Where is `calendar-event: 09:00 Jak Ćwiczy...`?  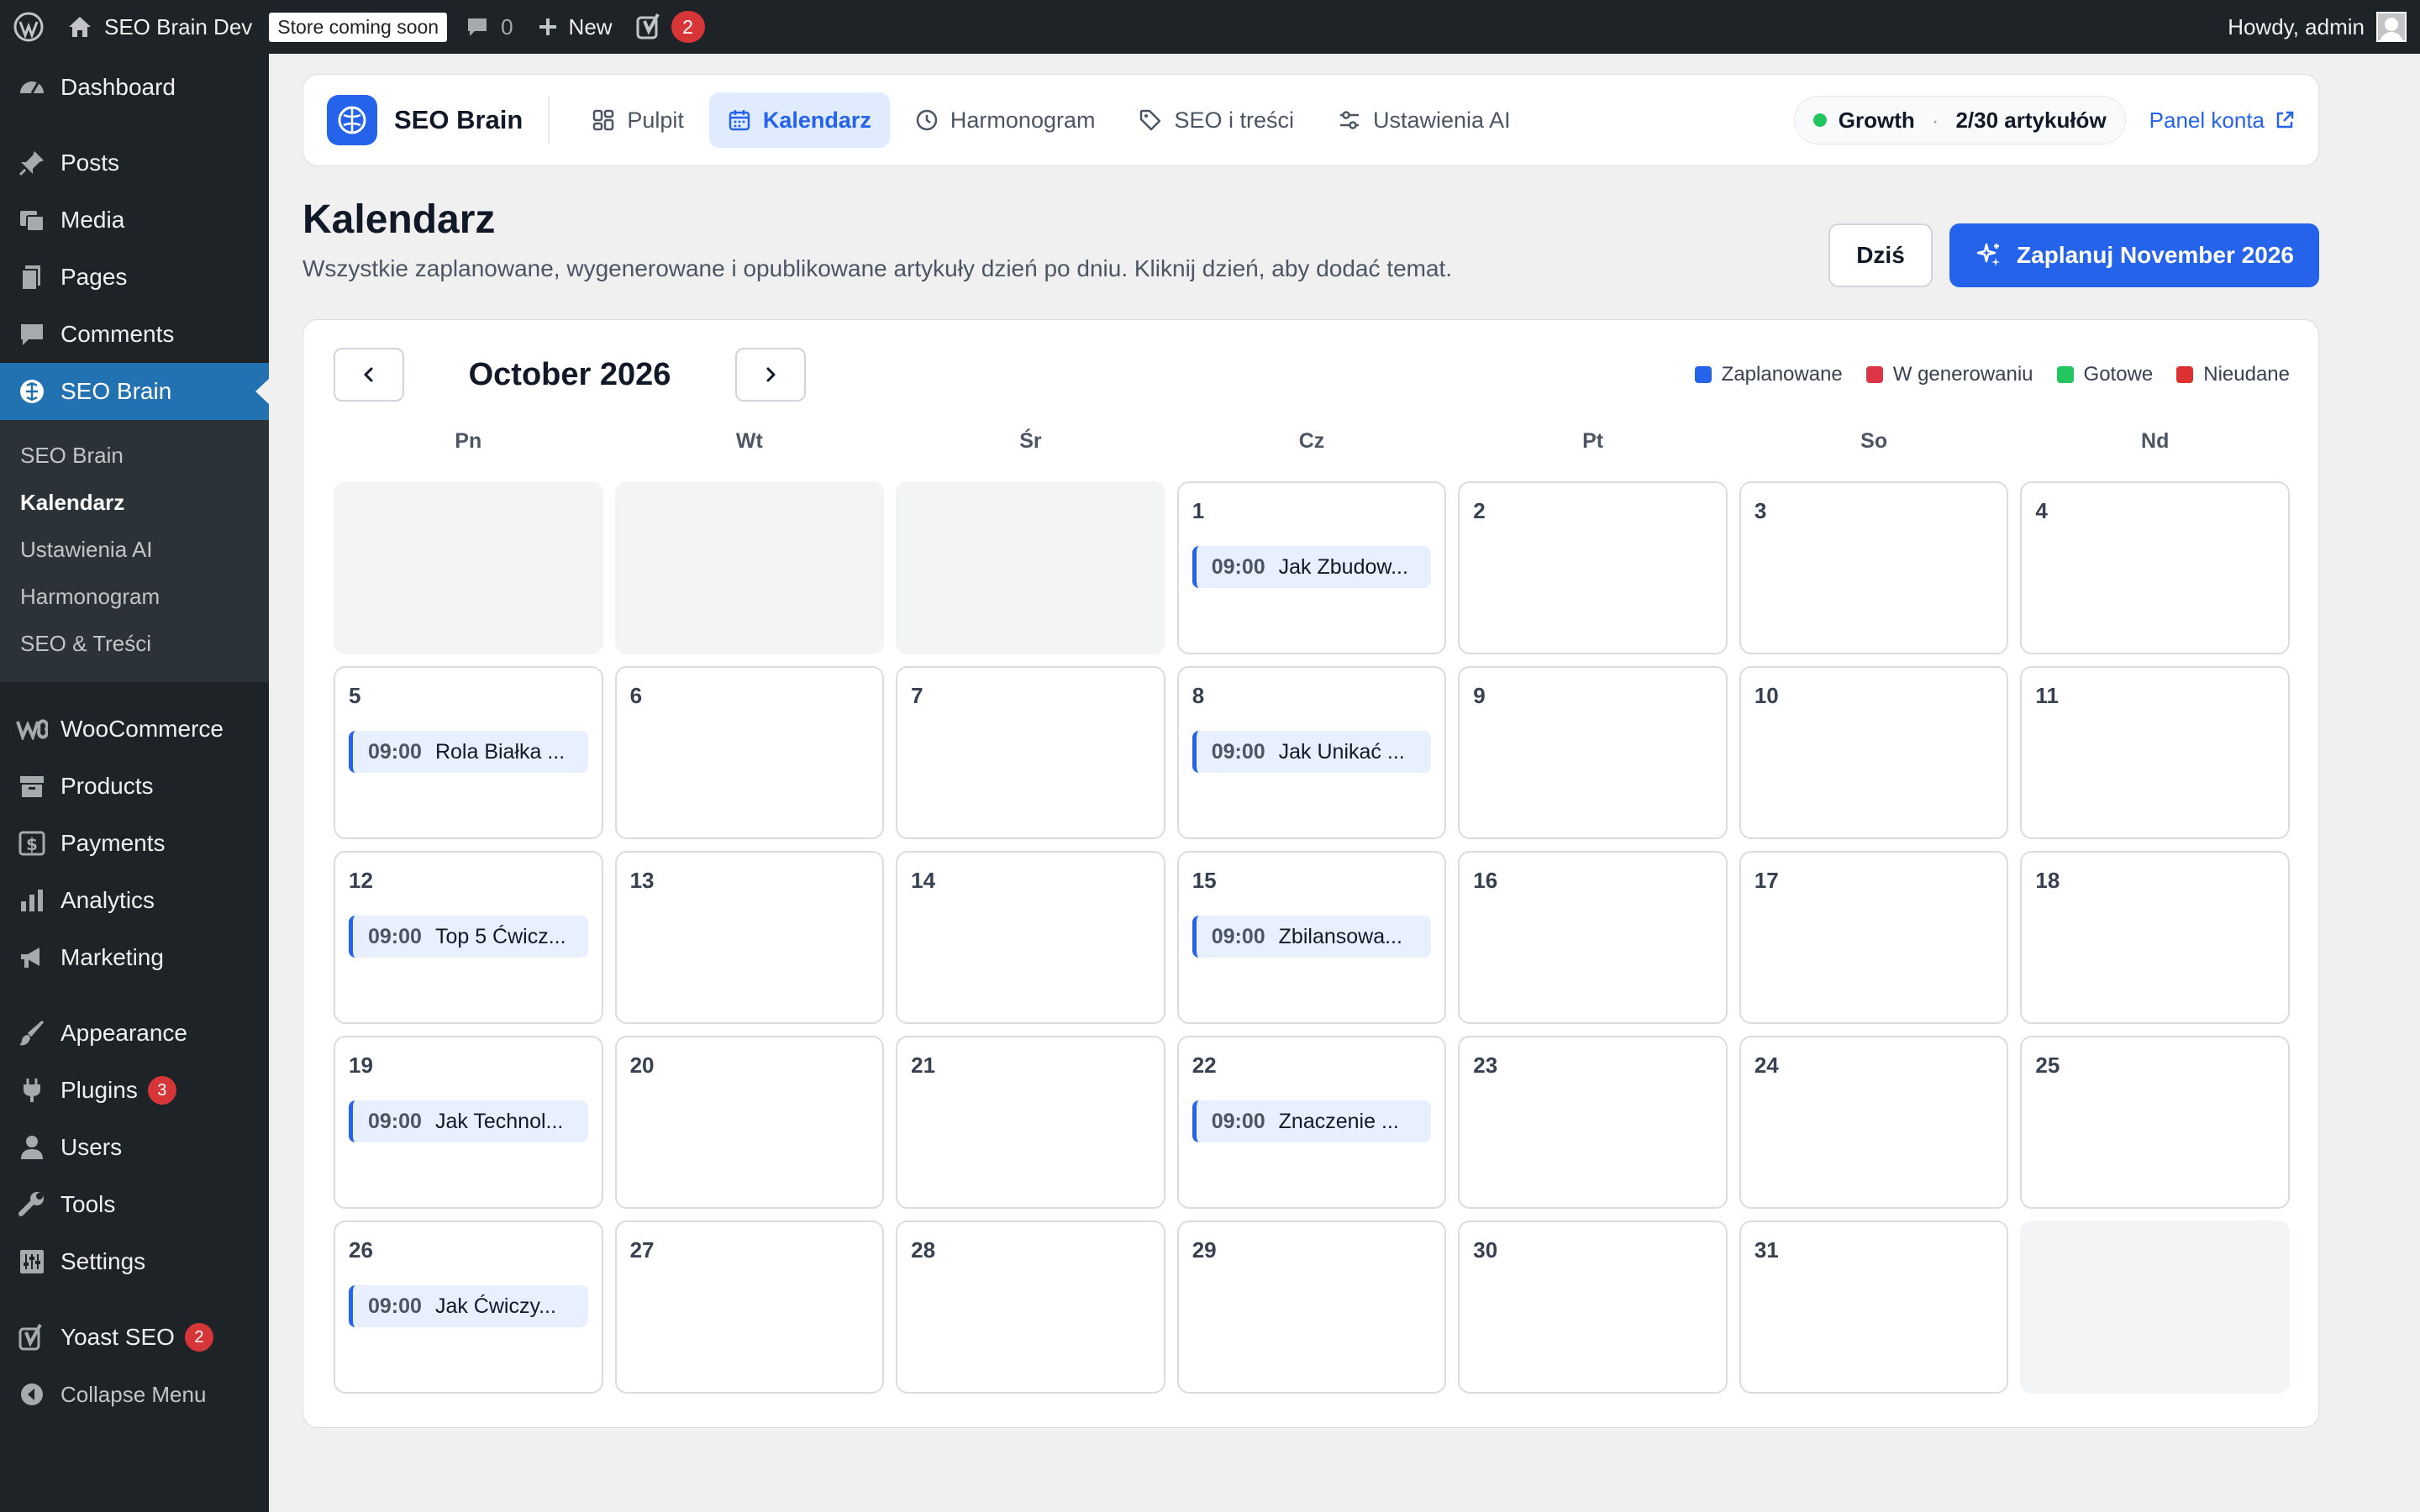 calendar-event: 09:00 Jak Ćwiczy... is located at coordinates (468, 1306).